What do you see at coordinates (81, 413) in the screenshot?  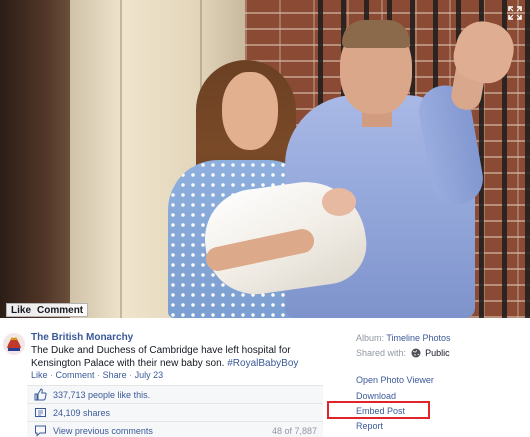 I see `shares-count: 24,109 shares` at bounding box center [81, 413].